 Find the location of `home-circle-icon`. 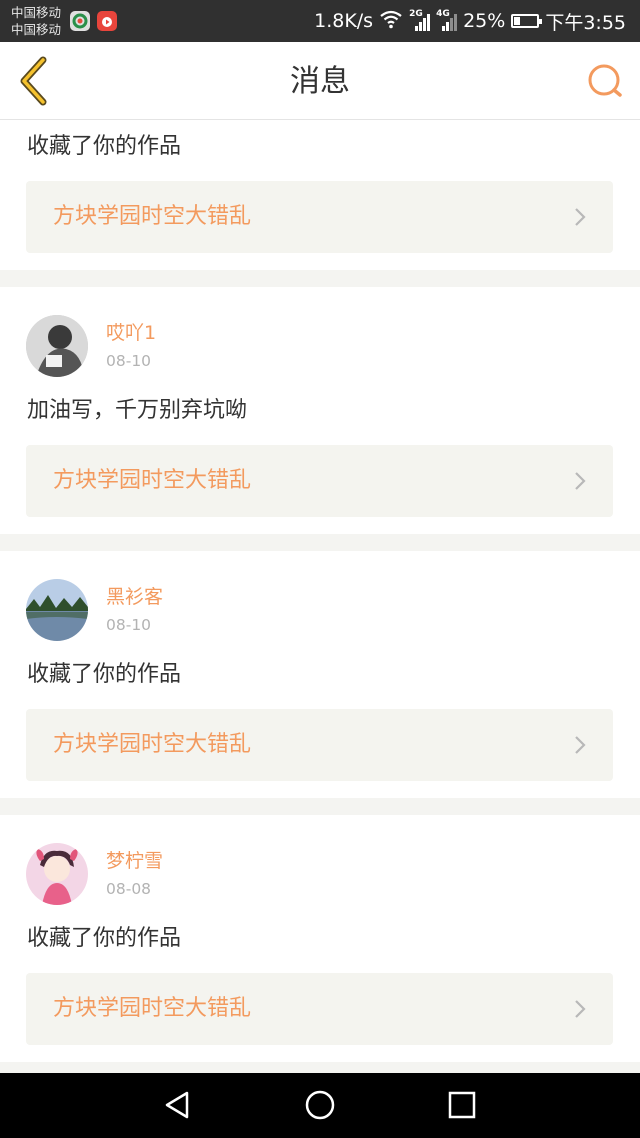

home-circle-icon is located at coordinates (320, 1108).